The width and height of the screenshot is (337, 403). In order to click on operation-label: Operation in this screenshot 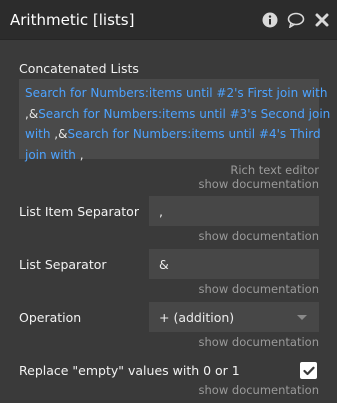, I will do `click(50, 317)`.